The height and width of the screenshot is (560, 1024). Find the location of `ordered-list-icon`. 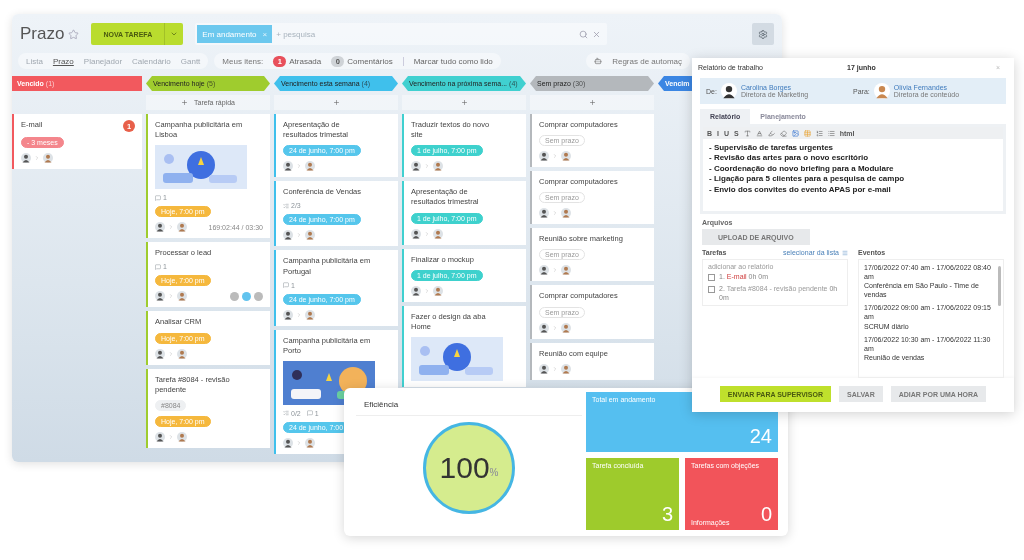

ordered-list-icon is located at coordinates (819, 133).